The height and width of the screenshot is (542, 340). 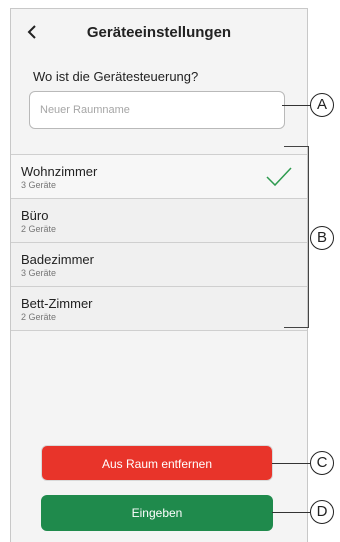 What do you see at coordinates (159, 265) in the screenshot?
I see `room-item-badezimmer: Badezimmer 3 Geräte` at bounding box center [159, 265].